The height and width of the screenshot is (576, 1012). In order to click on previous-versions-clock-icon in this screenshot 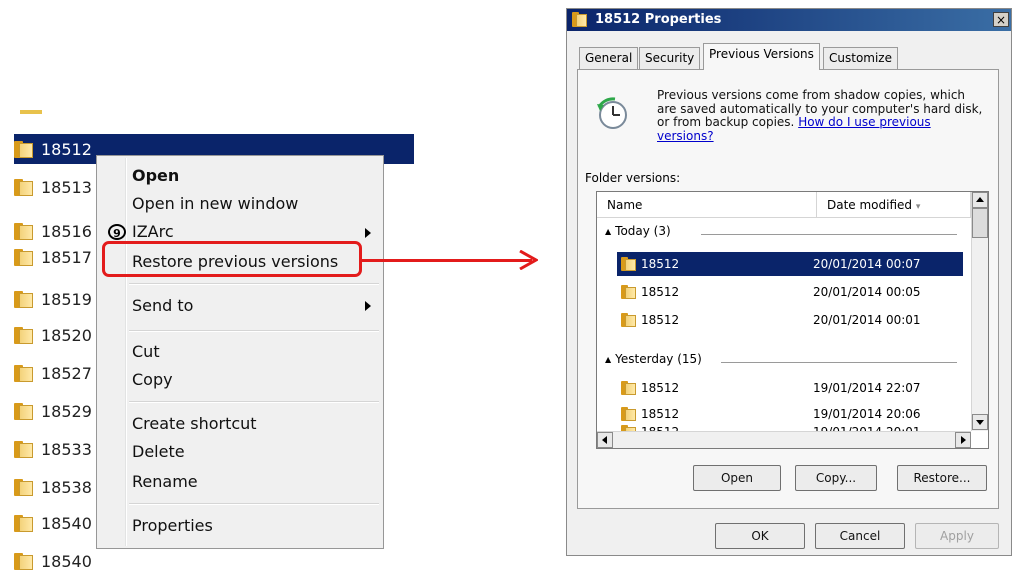, I will do `click(612, 113)`.